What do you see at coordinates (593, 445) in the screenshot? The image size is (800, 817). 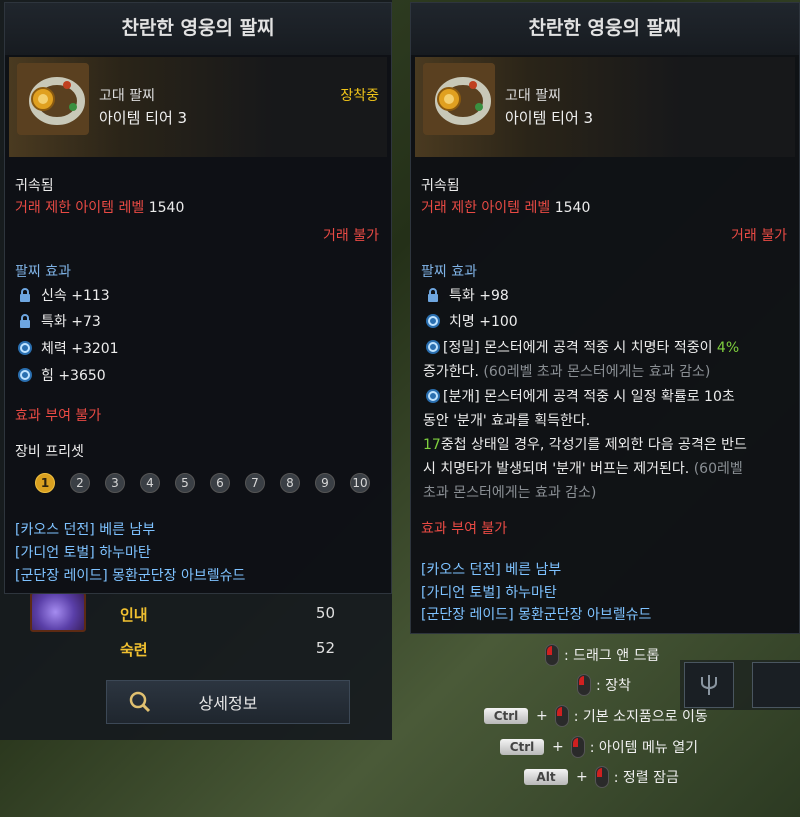 I see `effect-text: 중첩 상태일 경우, 각성기를 제외한 다음 공격은 반드` at bounding box center [593, 445].